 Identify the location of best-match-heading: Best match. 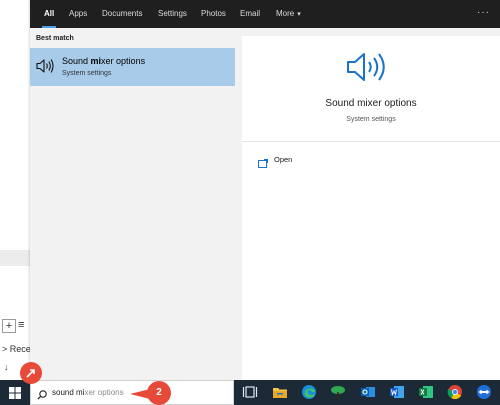
(55, 38).